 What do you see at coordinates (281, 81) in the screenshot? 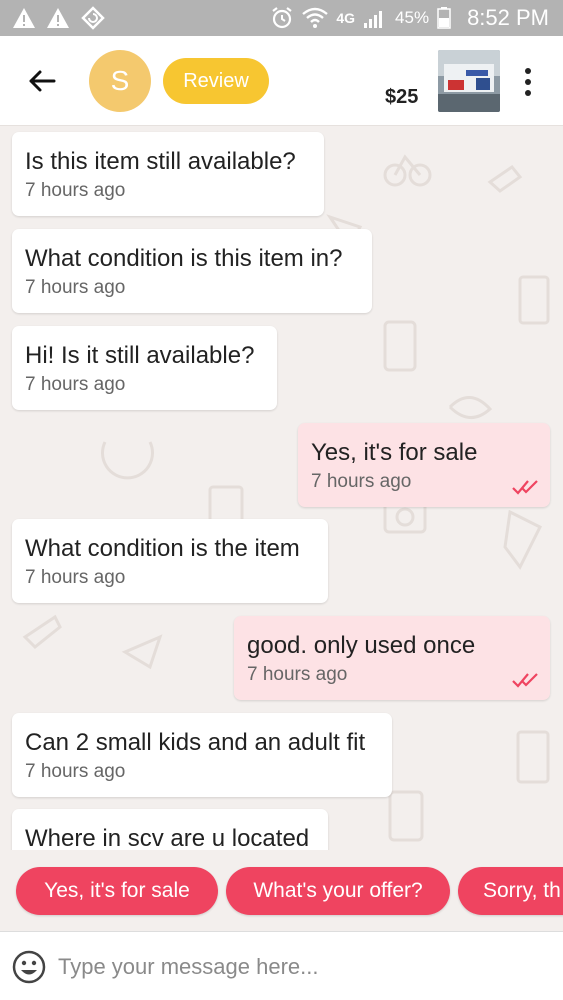
I see `chat-header: S Review $25` at bounding box center [281, 81].